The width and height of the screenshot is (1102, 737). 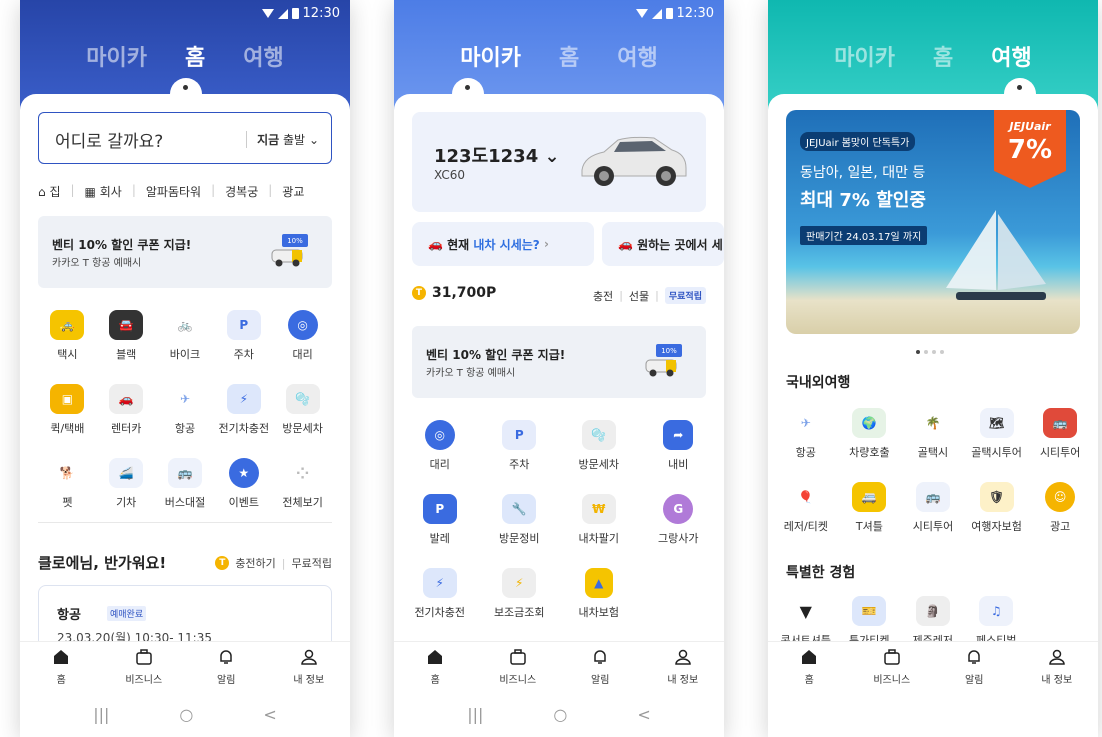 I want to click on service-travel-insurance: 🛡 여행자보험, so click(x=997, y=508).